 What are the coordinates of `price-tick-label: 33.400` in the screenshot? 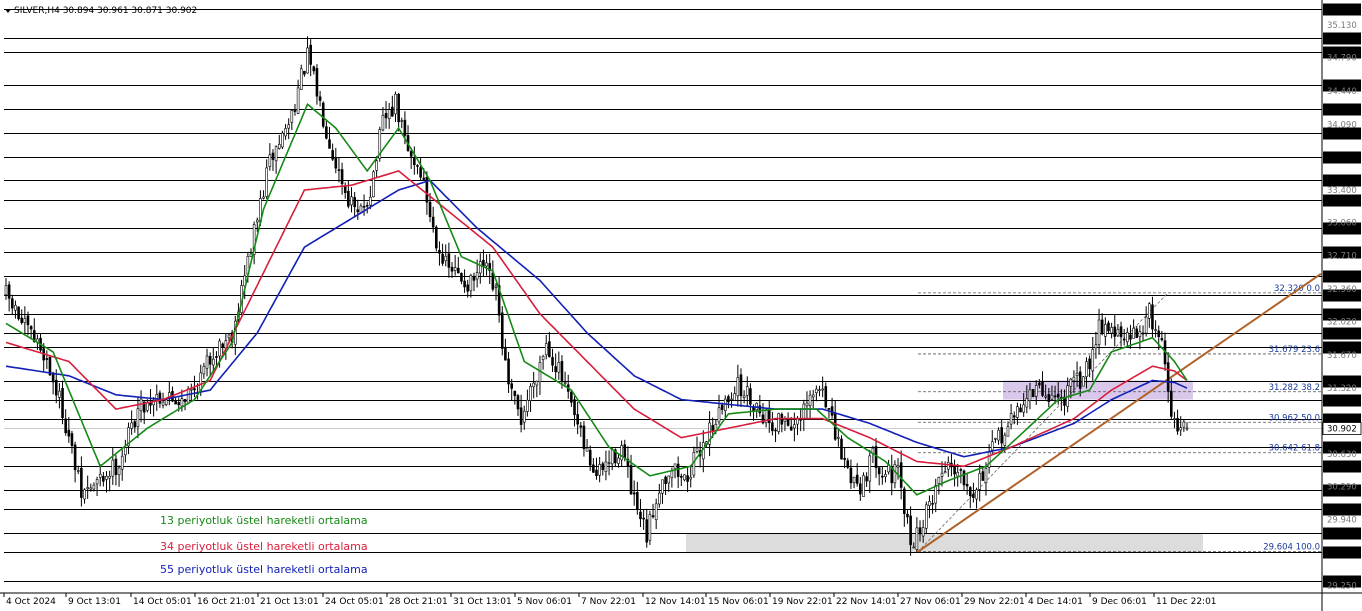 It's located at (1342, 191).